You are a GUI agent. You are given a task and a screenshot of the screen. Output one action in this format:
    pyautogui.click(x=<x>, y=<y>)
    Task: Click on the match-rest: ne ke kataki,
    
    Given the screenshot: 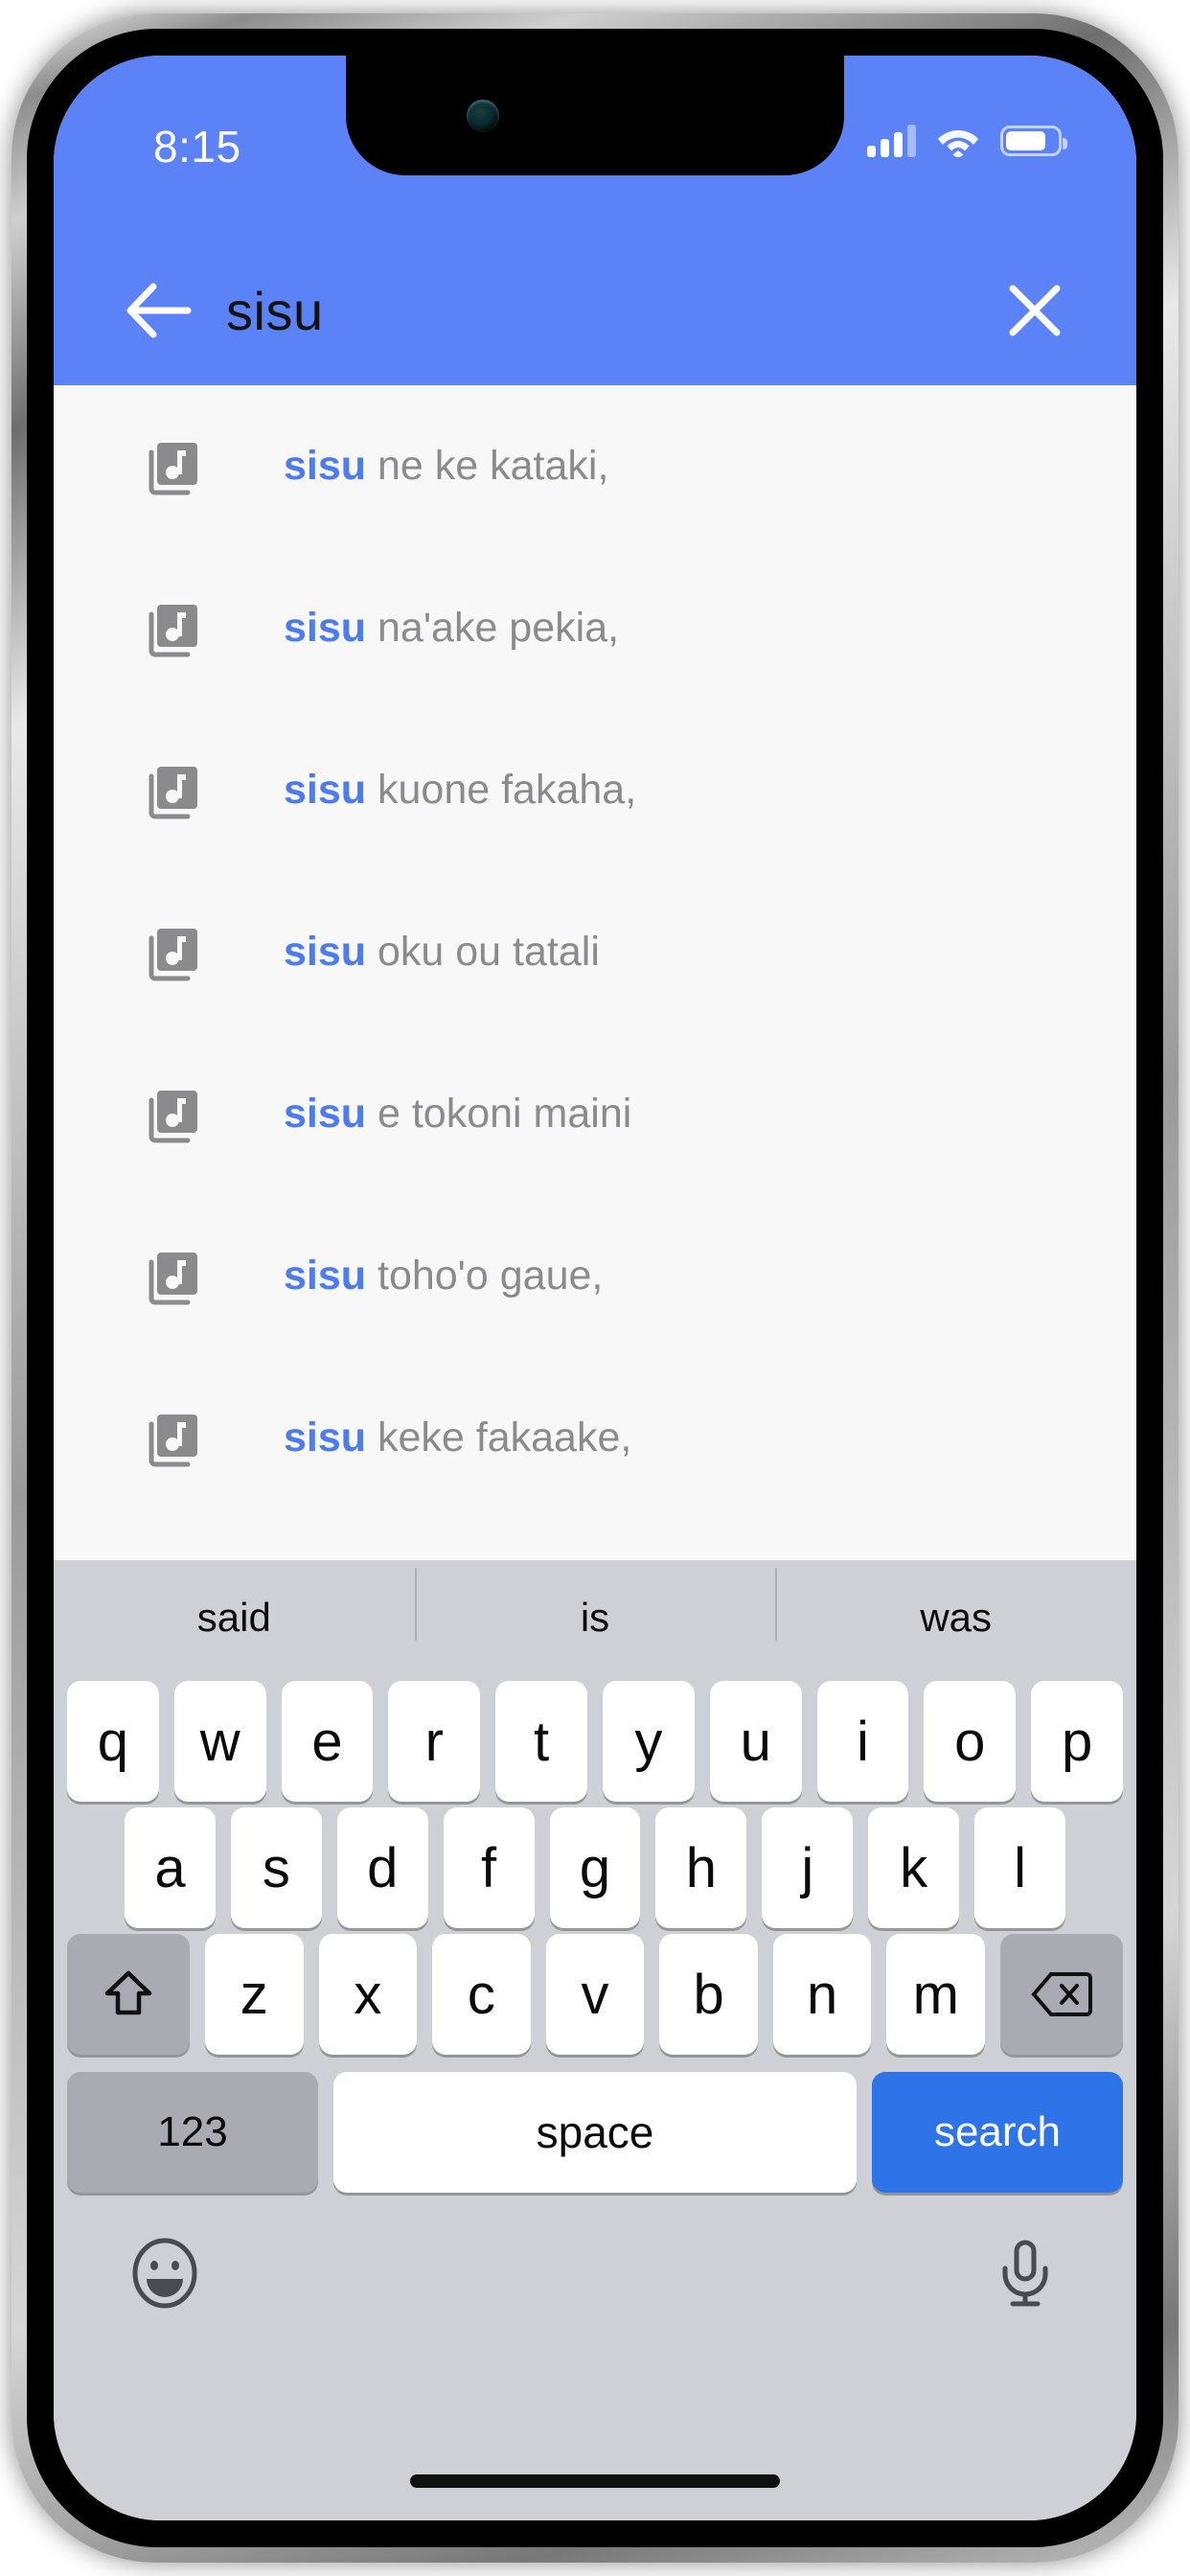 What is the action you would take?
    pyautogui.click(x=488, y=466)
    